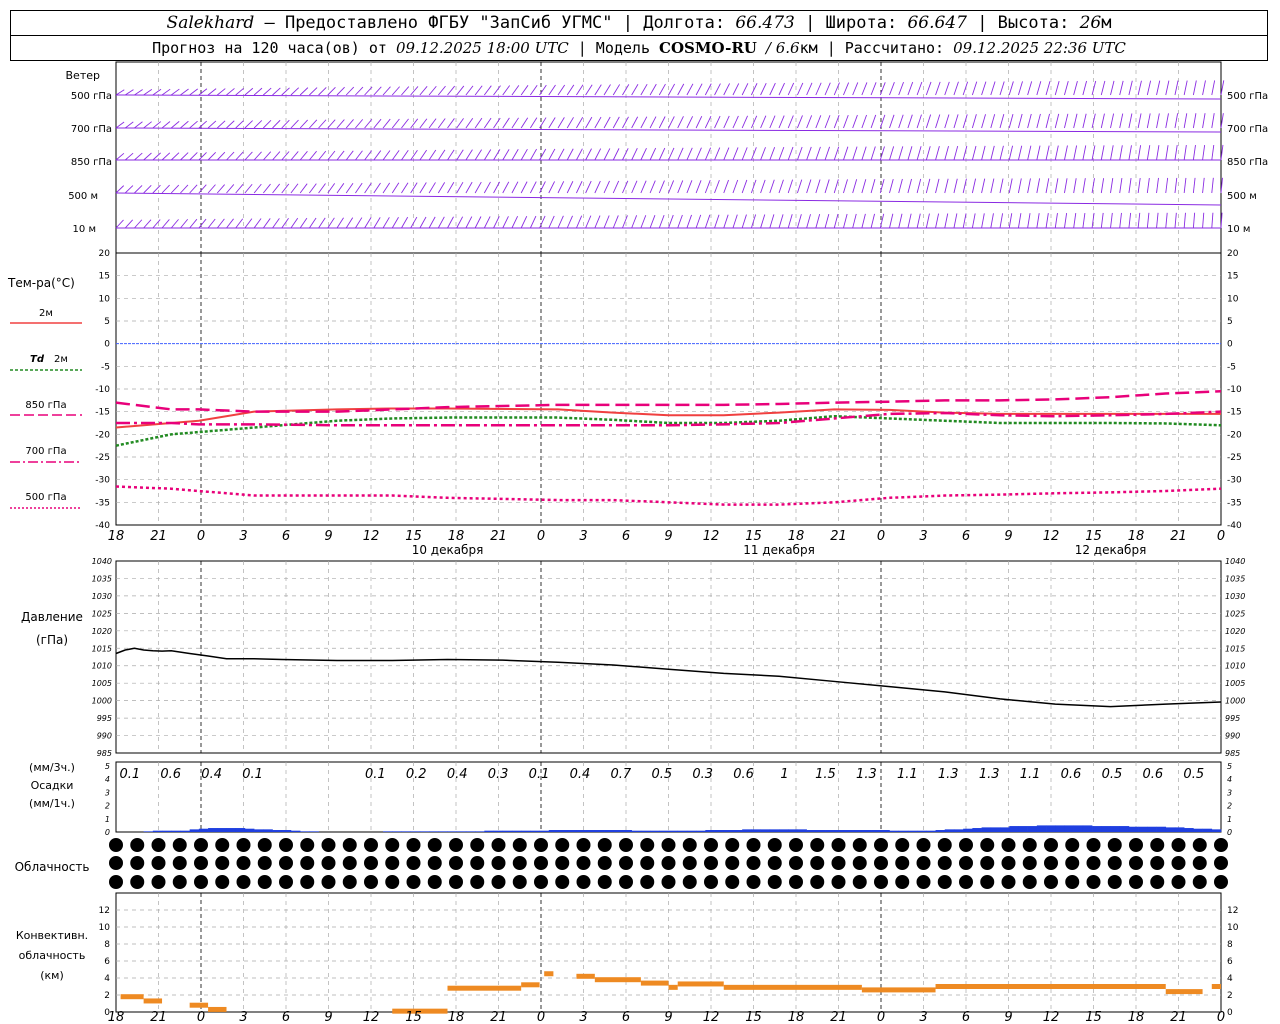  I want to click on conv-xtick-3: 3, so click(243, 1017).